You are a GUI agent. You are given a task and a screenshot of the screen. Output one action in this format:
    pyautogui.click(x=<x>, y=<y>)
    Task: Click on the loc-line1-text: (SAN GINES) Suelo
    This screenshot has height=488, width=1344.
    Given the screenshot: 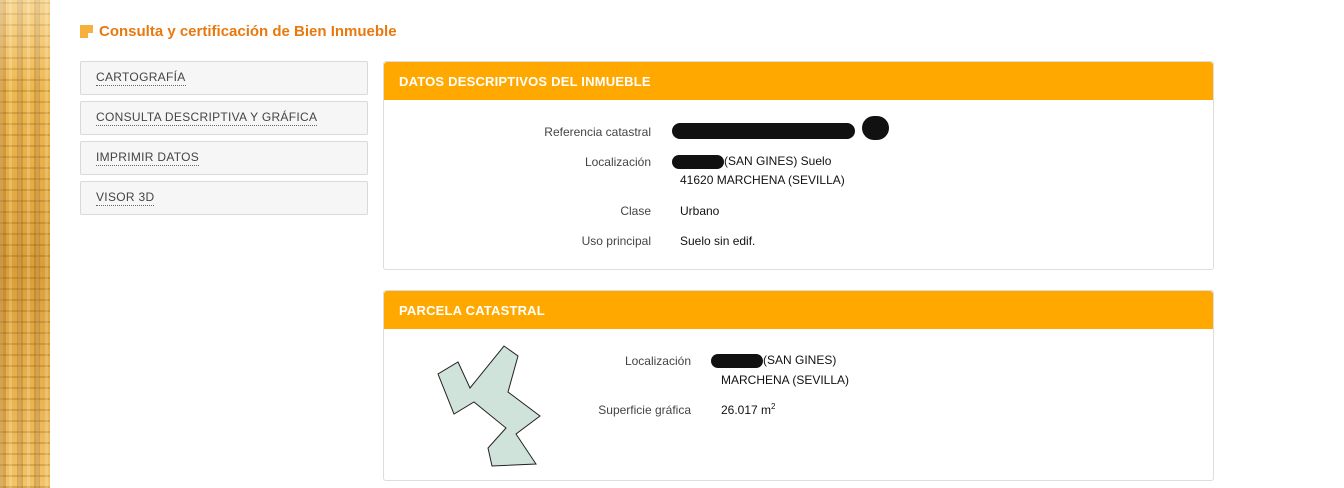 What is the action you would take?
    pyautogui.click(x=778, y=161)
    